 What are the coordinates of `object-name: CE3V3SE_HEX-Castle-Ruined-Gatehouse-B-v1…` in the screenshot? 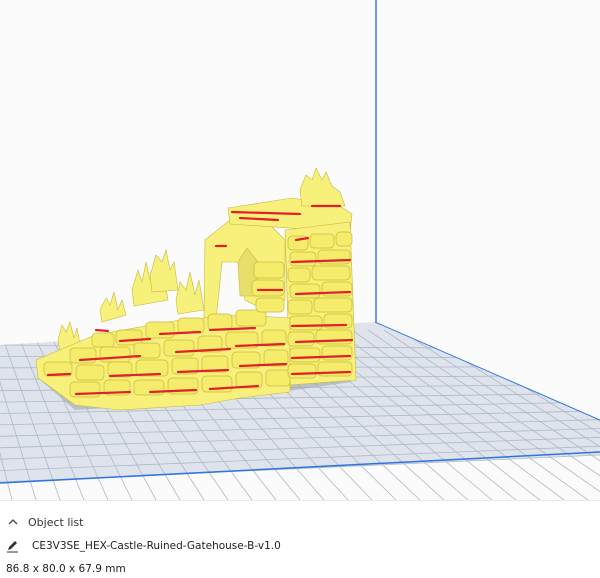 It's located at (156, 546).